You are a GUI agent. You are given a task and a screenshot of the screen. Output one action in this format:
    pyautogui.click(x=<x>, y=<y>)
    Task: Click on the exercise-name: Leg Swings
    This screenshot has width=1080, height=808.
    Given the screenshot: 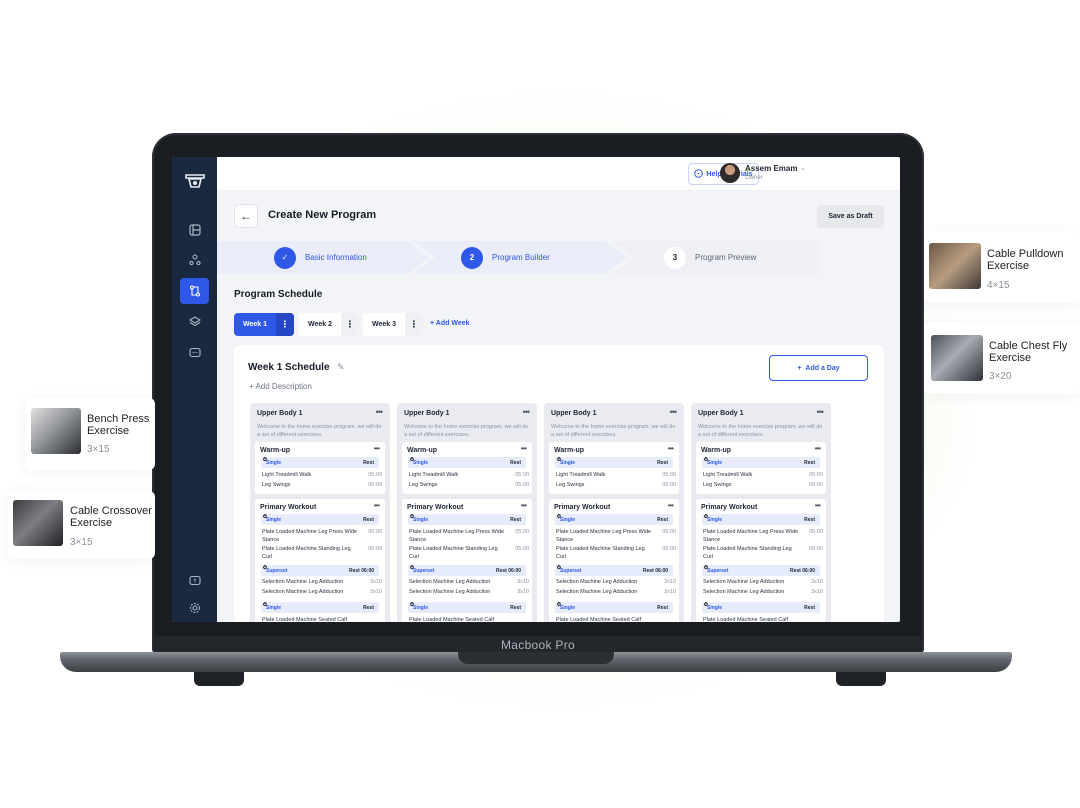 What is the action you would take?
    pyautogui.click(x=570, y=485)
    